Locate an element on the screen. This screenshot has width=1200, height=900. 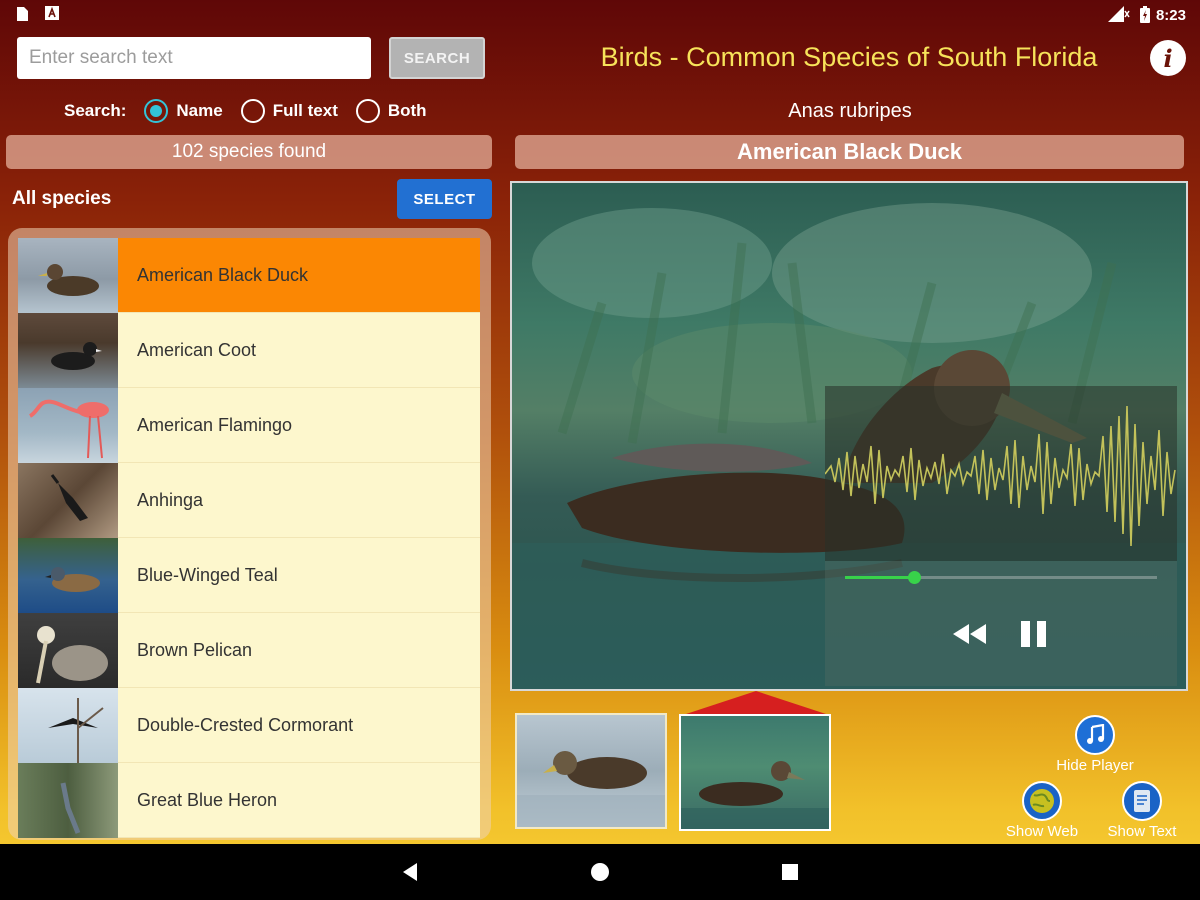
list-item: American Black Duck is located at coordinates (249, 275).